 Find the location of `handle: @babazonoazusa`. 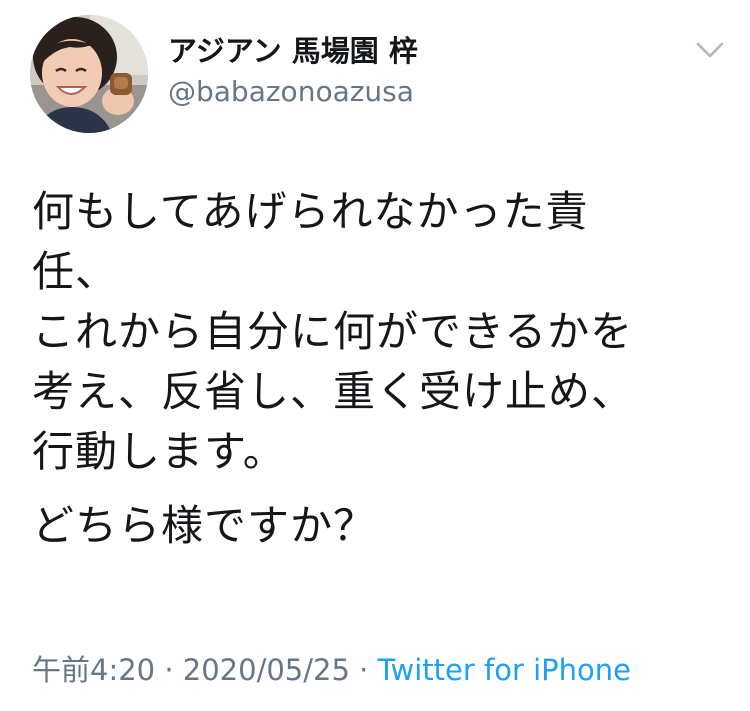

handle: @babazonoazusa is located at coordinates (293, 92).